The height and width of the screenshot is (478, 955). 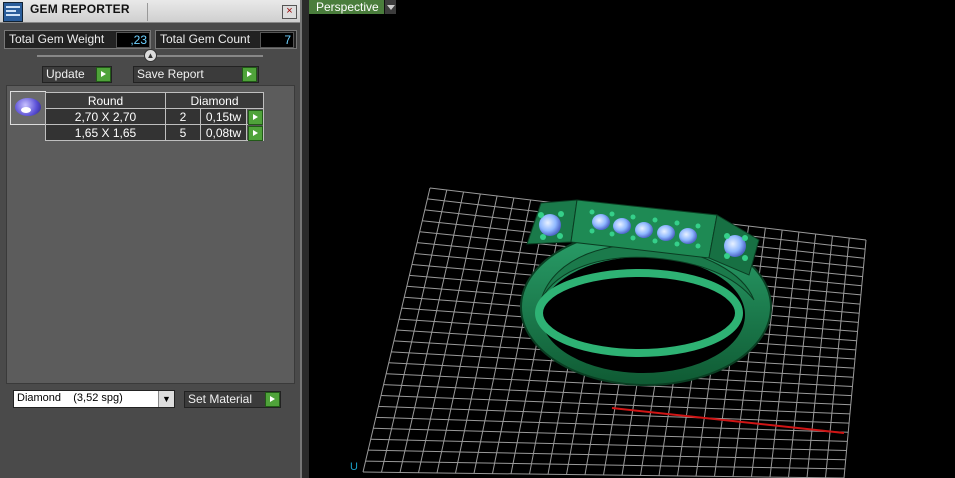 What do you see at coordinates (214, 100) in the screenshot?
I see `material-header: Diamond` at bounding box center [214, 100].